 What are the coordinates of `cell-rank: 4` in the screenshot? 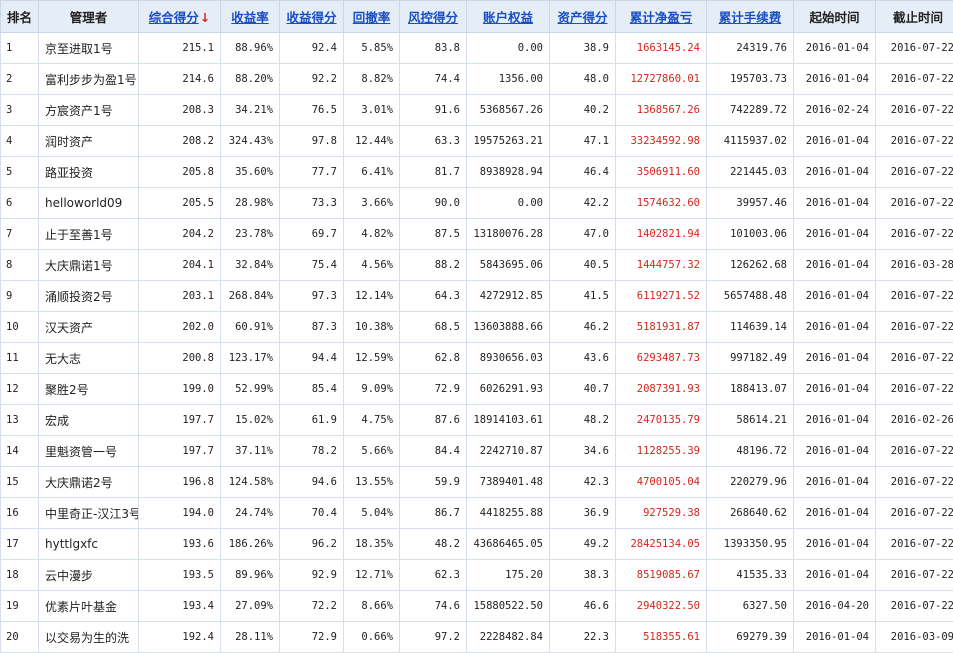 It's located at (20, 141).